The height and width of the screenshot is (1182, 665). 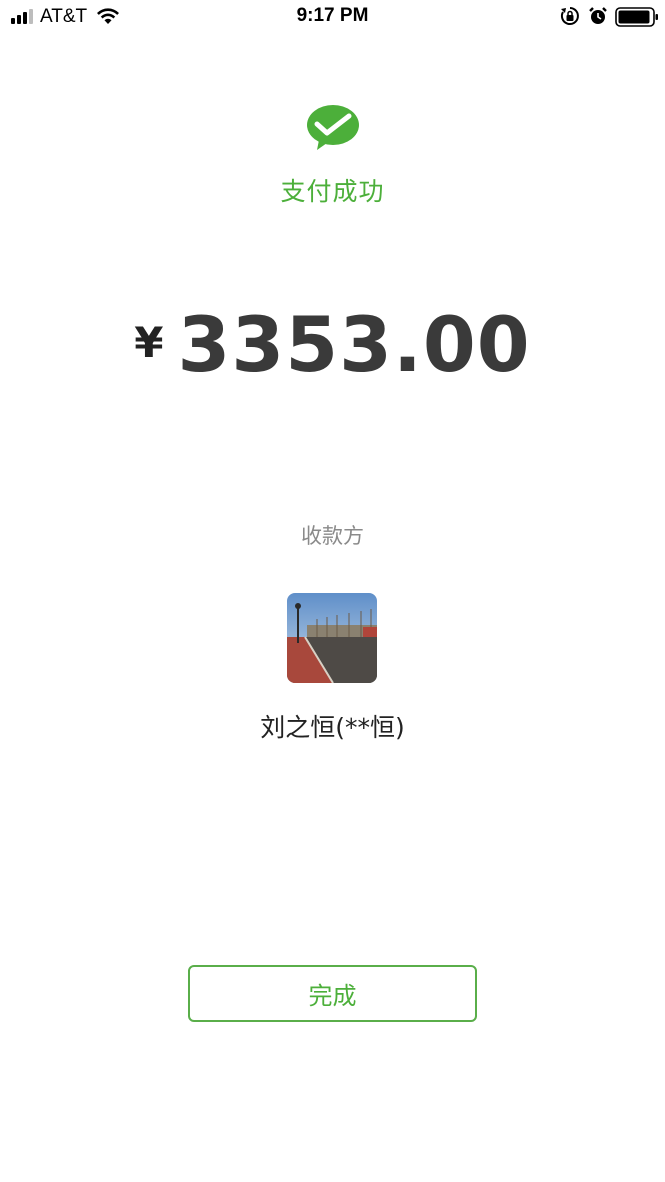 I want to click on status-bar: AT&T 9:17 PM, so click(x=332, y=17).